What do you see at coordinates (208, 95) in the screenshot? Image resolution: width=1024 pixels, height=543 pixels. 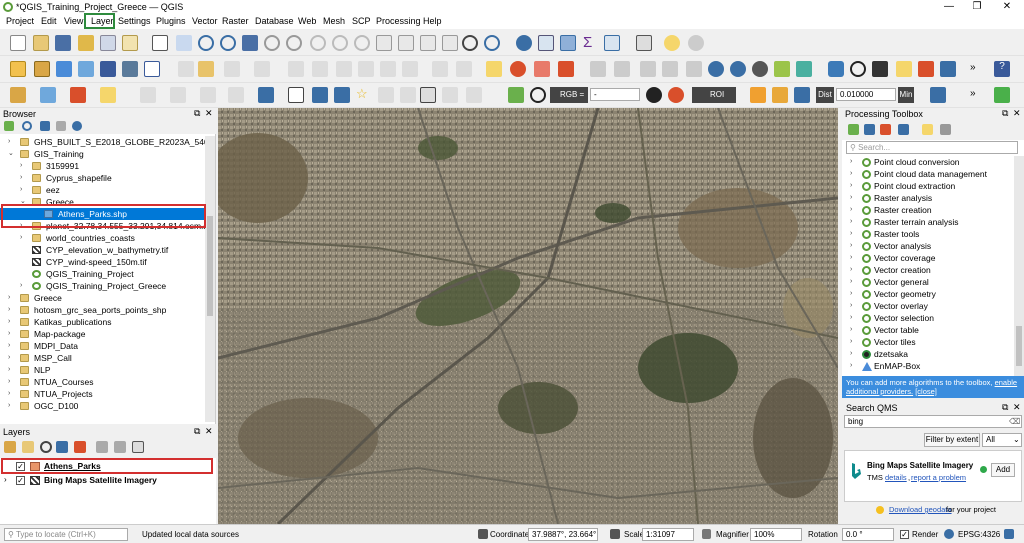 I see `reshape-icon` at bounding box center [208, 95].